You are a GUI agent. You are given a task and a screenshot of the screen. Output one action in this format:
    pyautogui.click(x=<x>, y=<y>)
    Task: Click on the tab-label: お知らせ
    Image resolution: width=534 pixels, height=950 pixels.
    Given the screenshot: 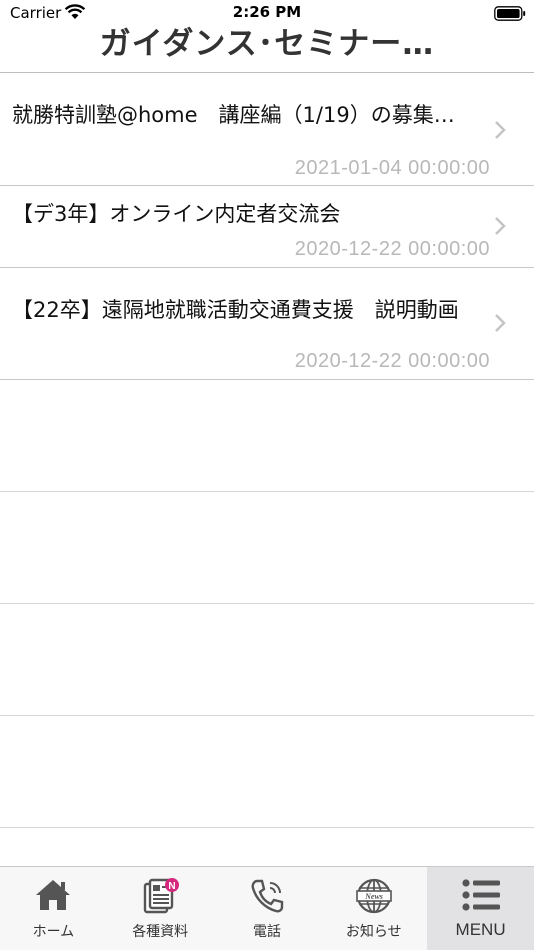 What is the action you would take?
    pyautogui.click(x=373, y=932)
    